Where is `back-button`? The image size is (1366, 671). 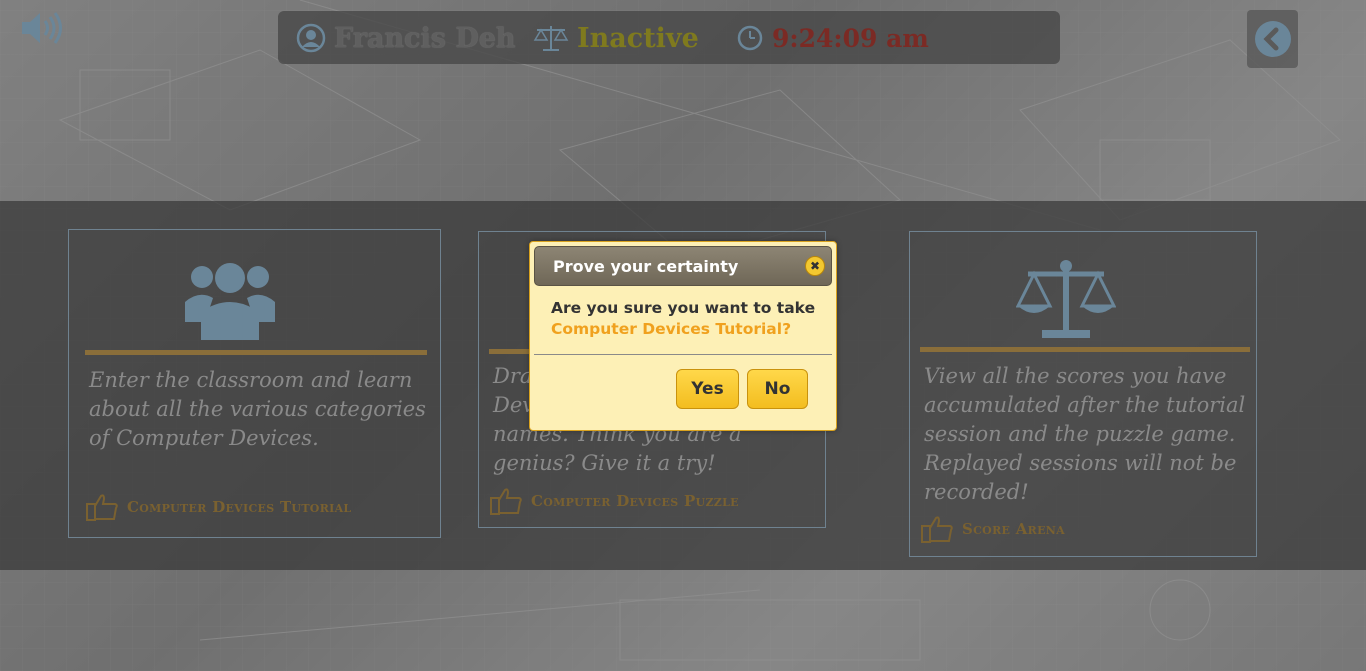 back-button is located at coordinates (1272, 39).